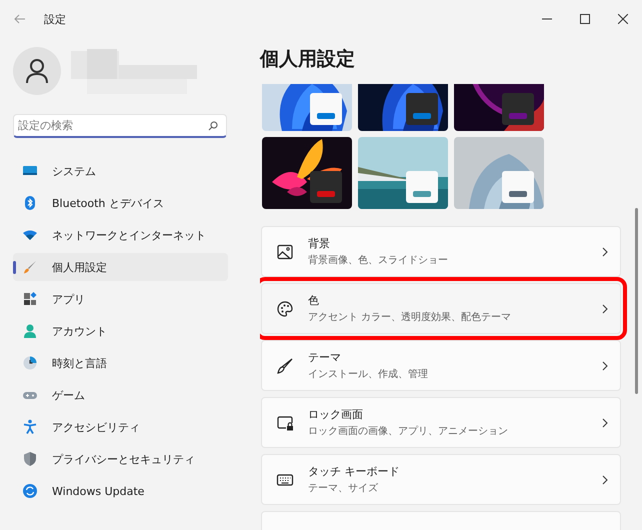 This screenshot has height=530, width=642. I want to click on maximize-icon, so click(585, 19).